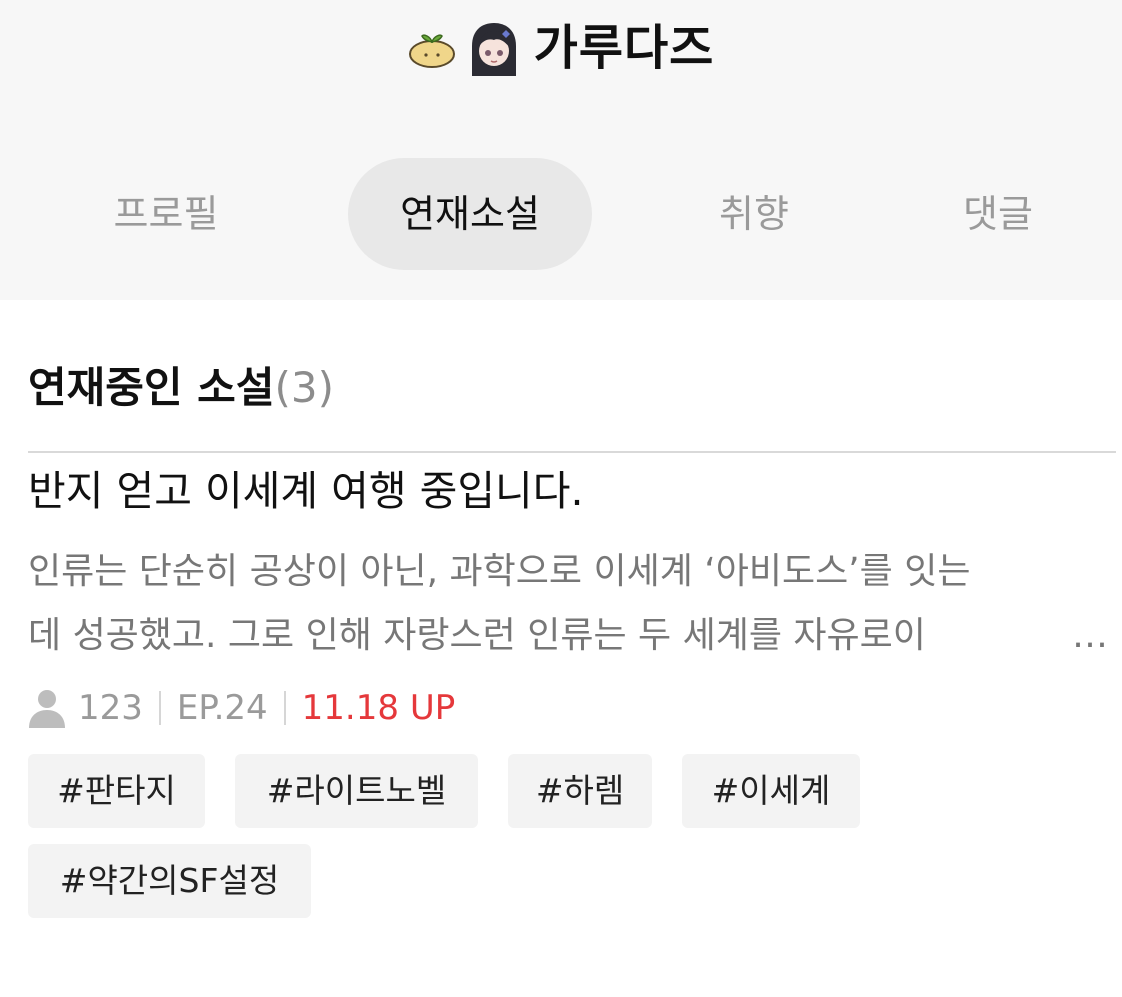  What do you see at coordinates (169, 881) in the screenshot?
I see `tag-light-sf: #약간의SF설정` at bounding box center [169, 881].